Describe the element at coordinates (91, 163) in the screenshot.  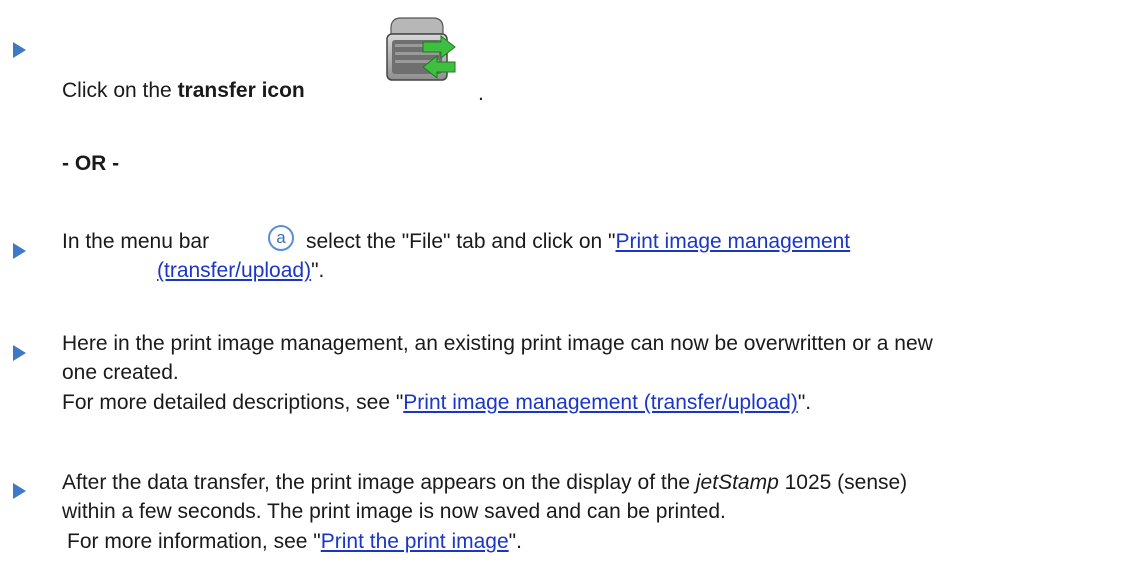
I see `or-separator: - OR -` at that location.